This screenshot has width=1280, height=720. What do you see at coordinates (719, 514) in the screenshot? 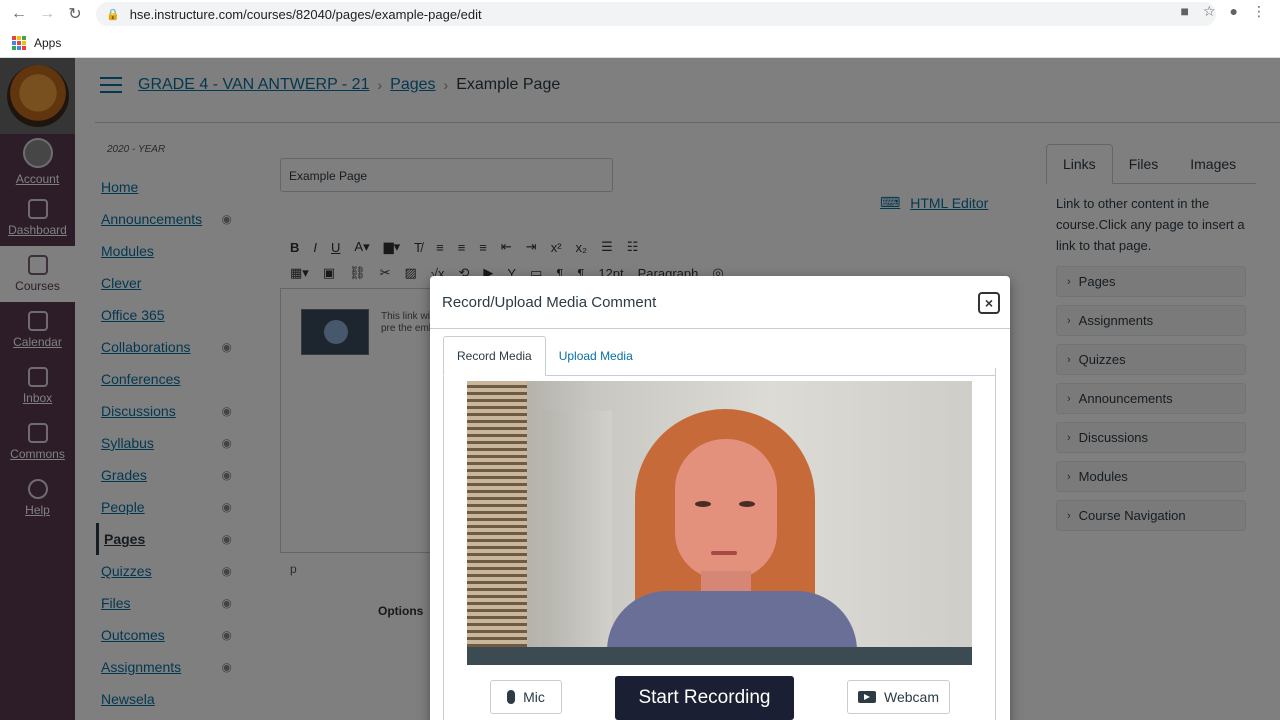
I see `webcam-preview` at bounding box center [719, 514].